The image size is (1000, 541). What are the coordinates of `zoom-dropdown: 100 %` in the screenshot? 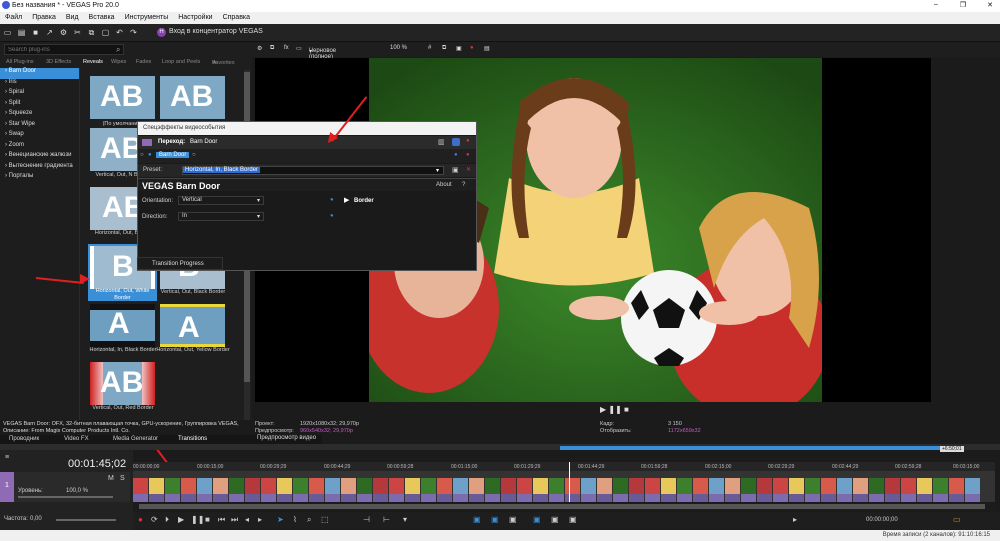 It's located at (398, 48).